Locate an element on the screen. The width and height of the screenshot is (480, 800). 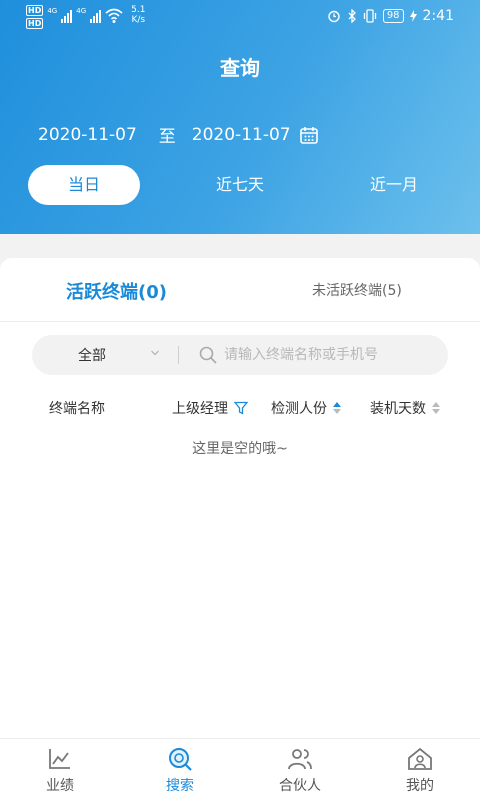
home-profile-icon is located at coordinates (420, 758).